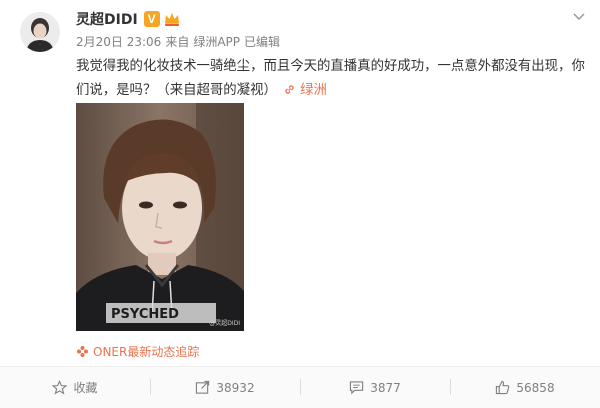 The width and height of the screenshot is (600, 408). I want to click on like-count: 56858, so click(535, 387).